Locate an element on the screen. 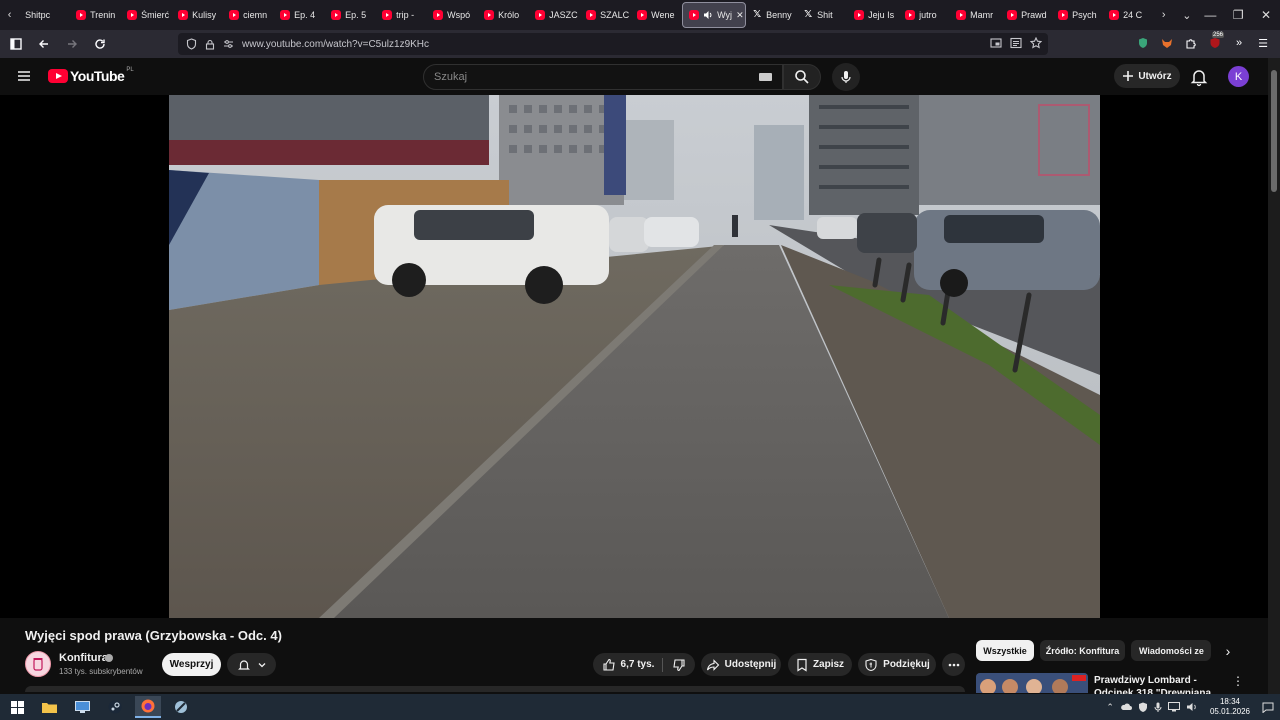  browser-tab: 𝕏 Benny is located at coordinates (771, 15).